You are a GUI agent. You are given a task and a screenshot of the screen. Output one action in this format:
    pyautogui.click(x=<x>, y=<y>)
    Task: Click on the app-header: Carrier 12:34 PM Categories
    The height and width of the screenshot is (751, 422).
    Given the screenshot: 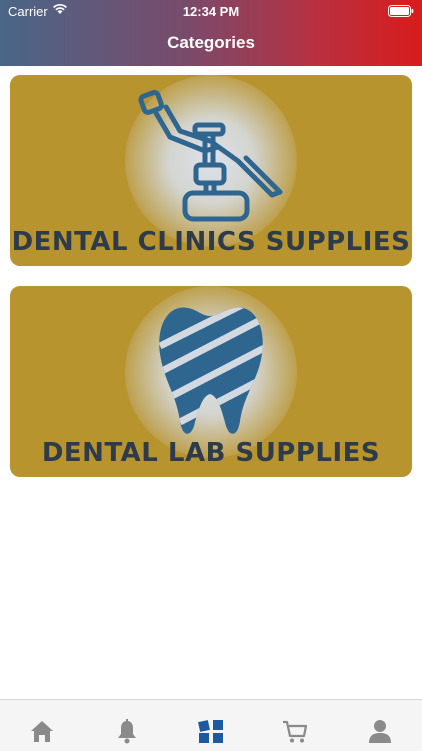 What is the action you would take?
    pyautogui.click(x=211, y=33)
    